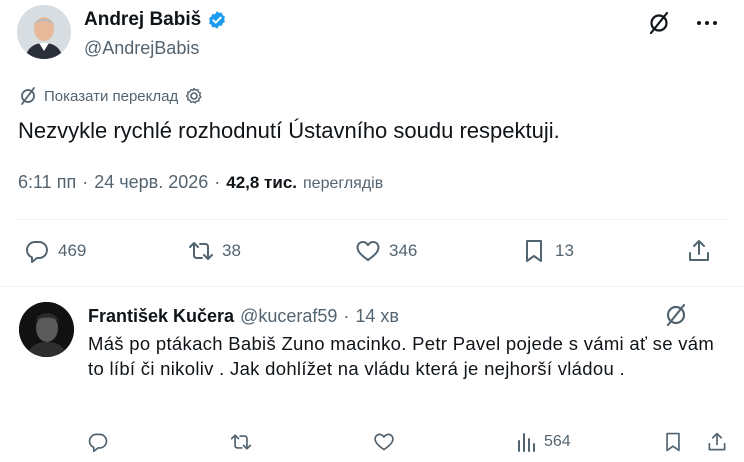 The width and height of the screenshot is (744, 462). I want to click on reply-views-count: 564, so click(557, 441).